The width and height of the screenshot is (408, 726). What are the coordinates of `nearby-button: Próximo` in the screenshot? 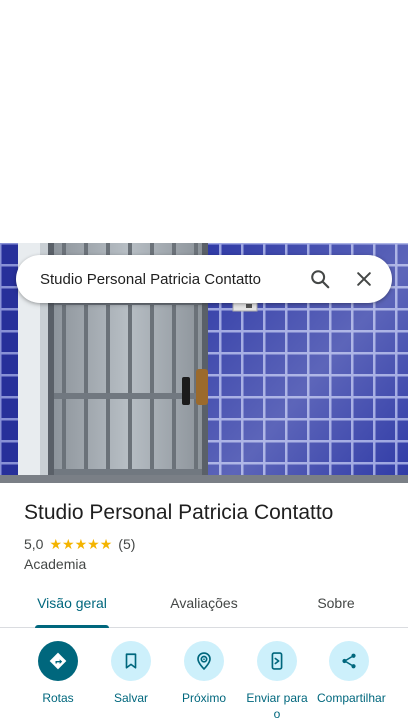 It's located at (204, 673).